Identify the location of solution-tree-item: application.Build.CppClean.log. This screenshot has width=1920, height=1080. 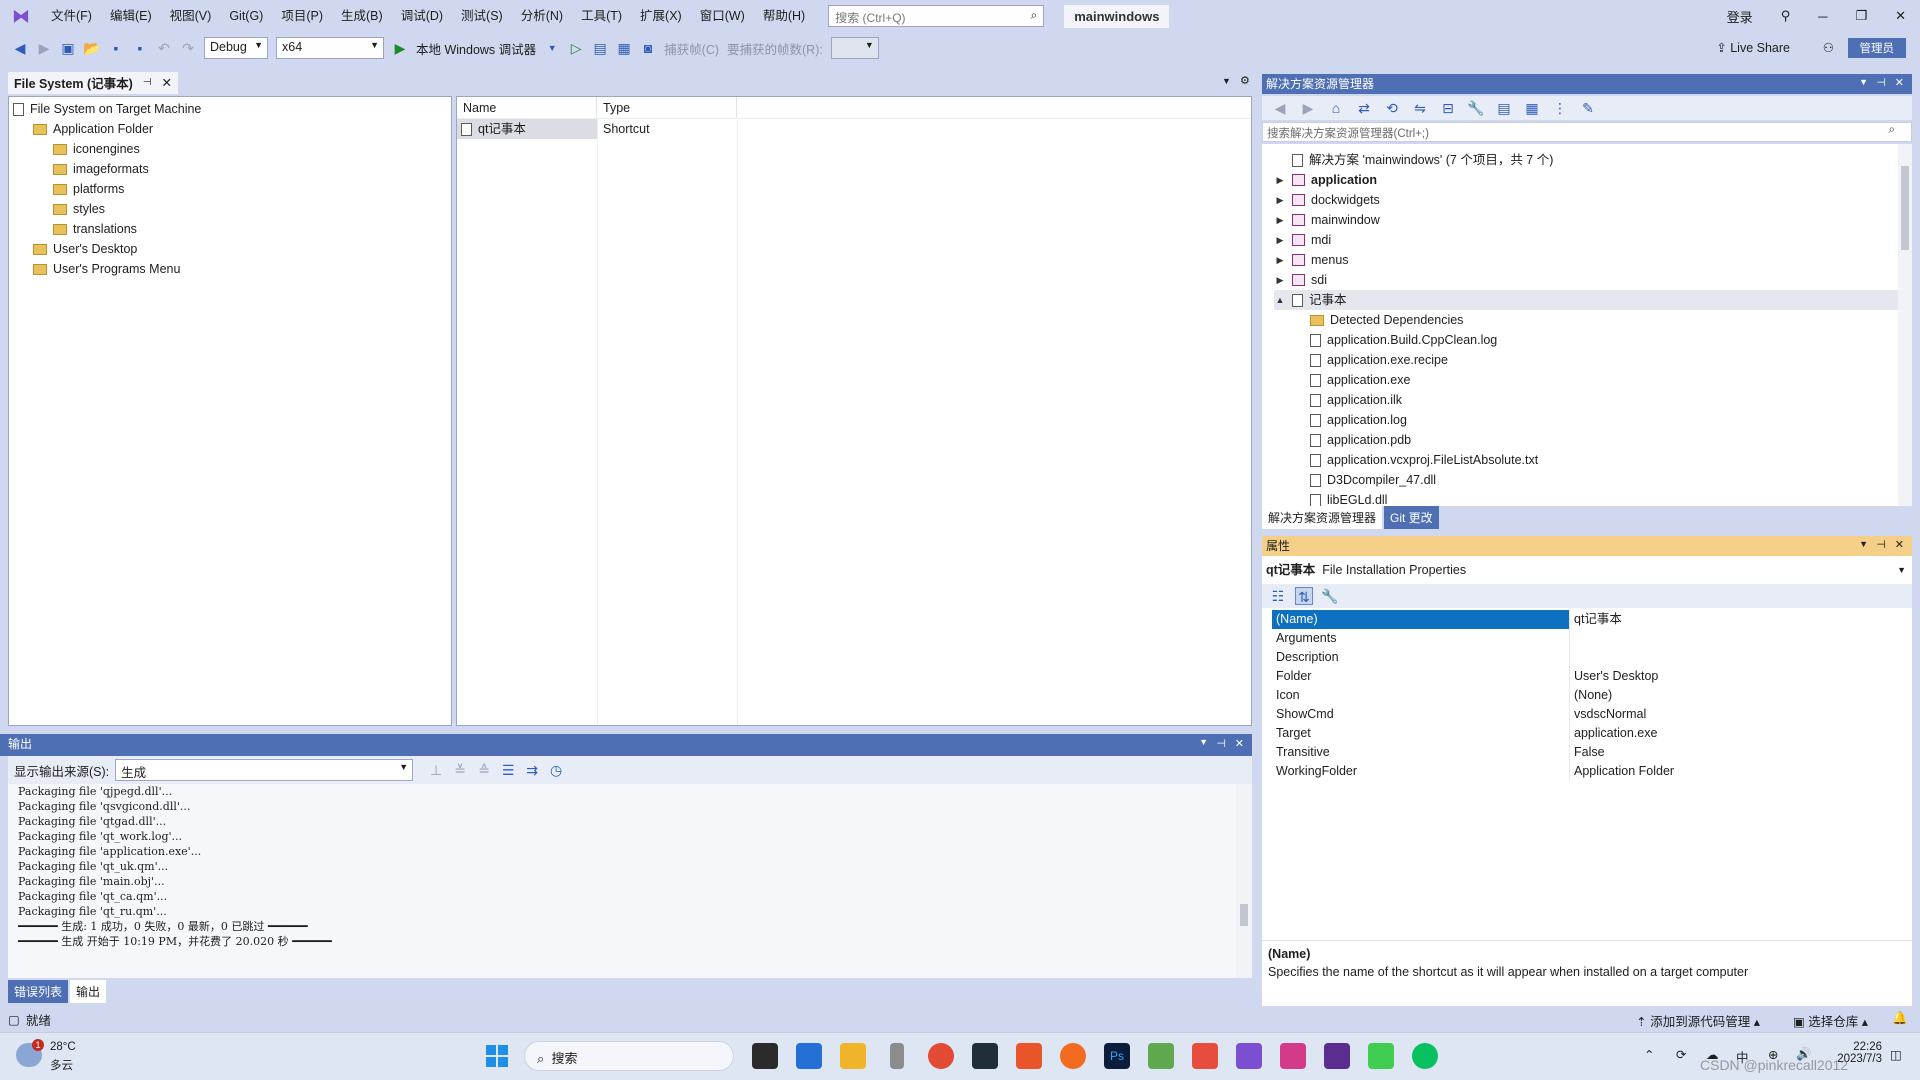
(1593, 340).